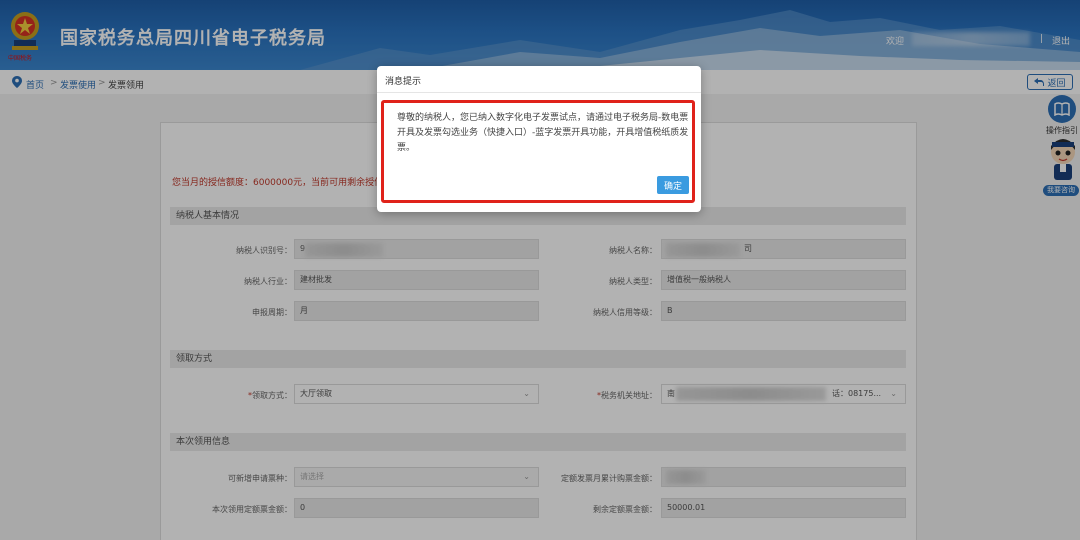 This screenshot has width=1080, height=540. I want to click on dialog-title: 消息提示, so click(403, 82).